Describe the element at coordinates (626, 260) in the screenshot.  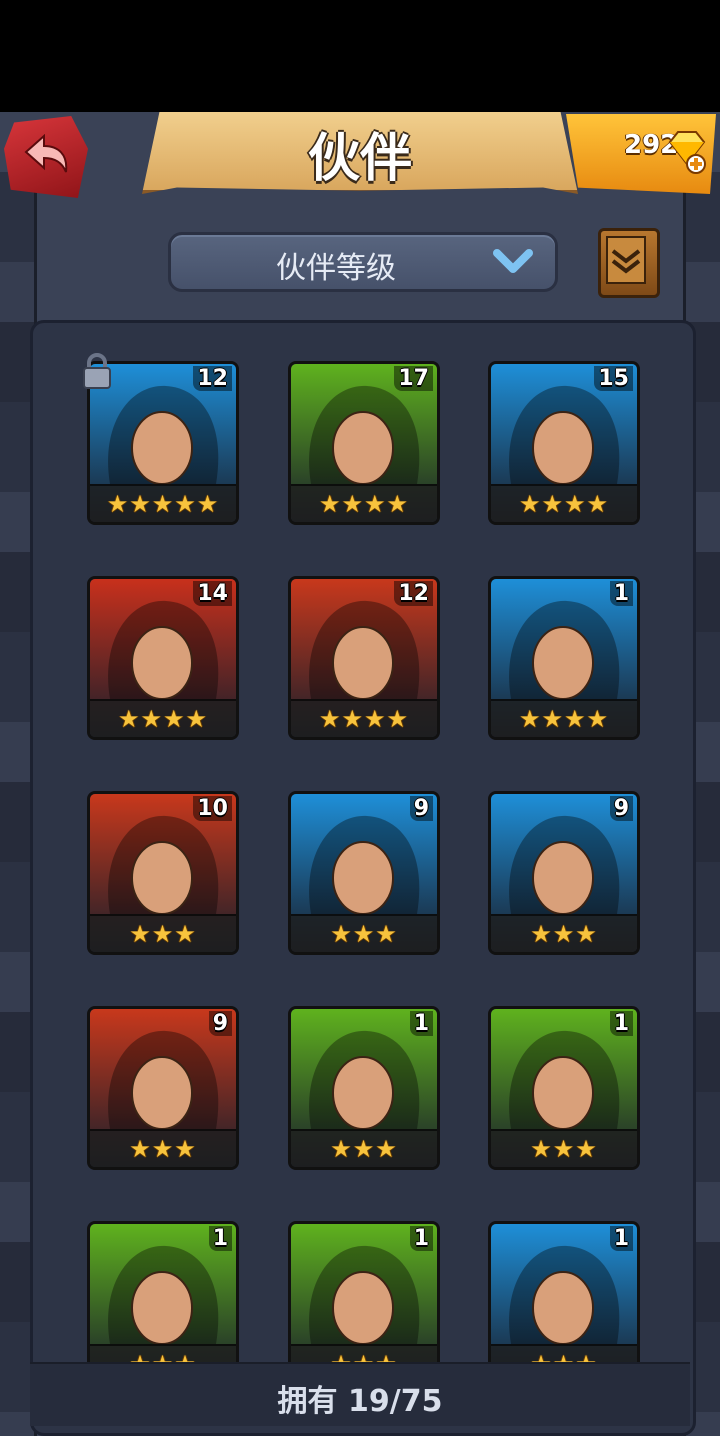
I see `scroll-icon` at that location.